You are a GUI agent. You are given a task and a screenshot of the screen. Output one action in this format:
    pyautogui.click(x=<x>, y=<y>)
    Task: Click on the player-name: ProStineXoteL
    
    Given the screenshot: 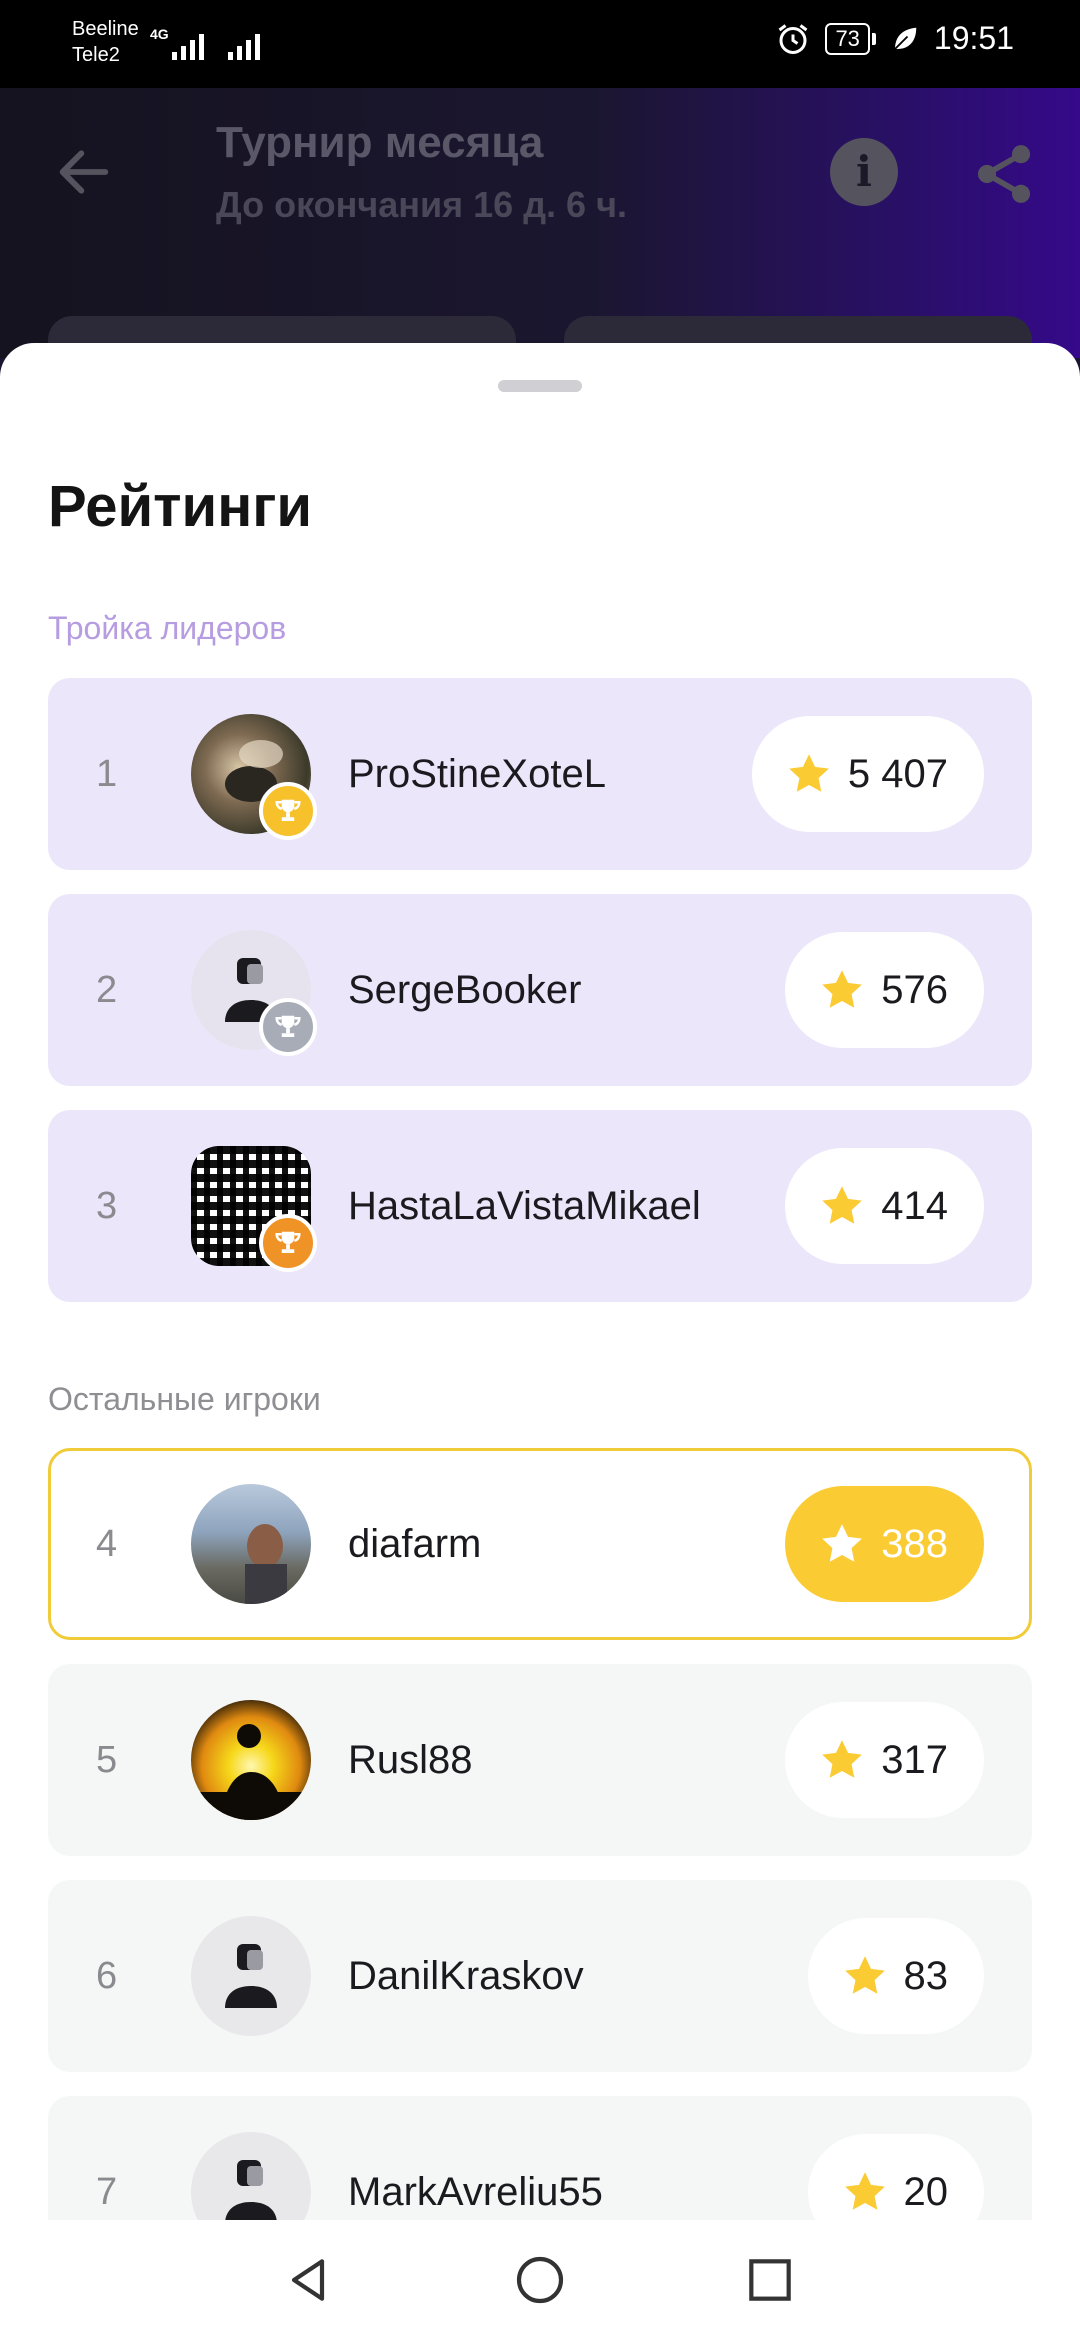 What is the action you would take?
    pyautogui.click(x=477, y=773)
    